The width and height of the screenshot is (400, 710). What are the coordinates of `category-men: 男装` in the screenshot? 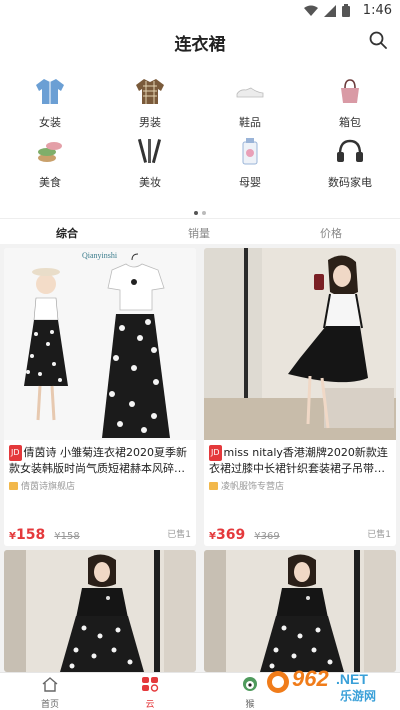 It's located at (150, 105).